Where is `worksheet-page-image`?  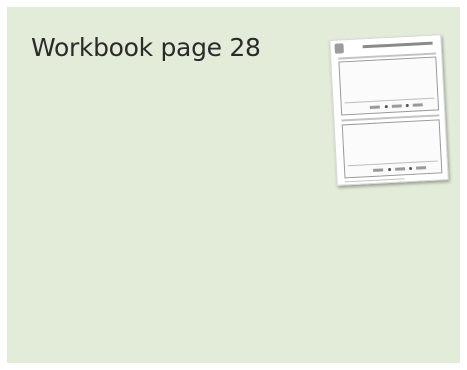
worksheet-page-image is located at coordinates (389, 110).